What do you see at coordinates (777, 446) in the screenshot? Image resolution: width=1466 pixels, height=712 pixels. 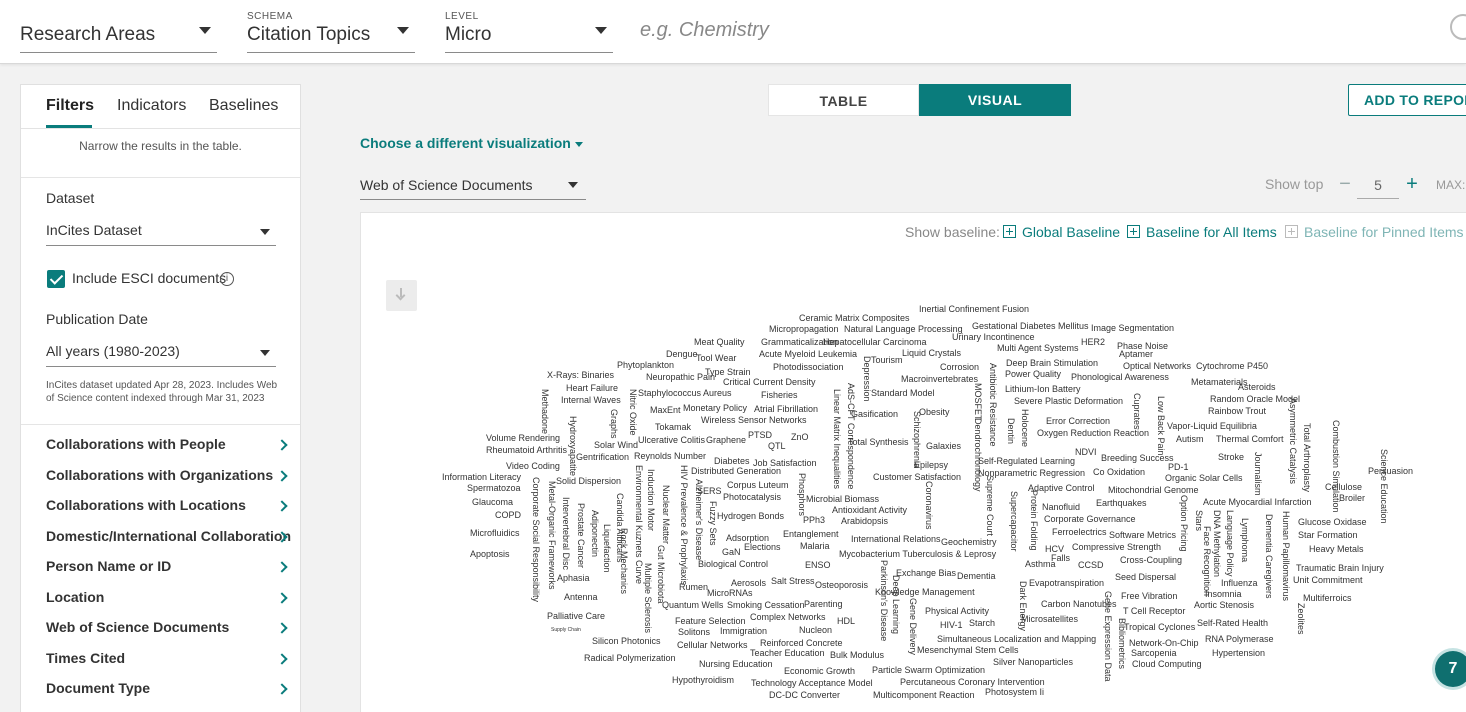 I see `word-cloud-term: QTL` at bounding box center [777, 446].